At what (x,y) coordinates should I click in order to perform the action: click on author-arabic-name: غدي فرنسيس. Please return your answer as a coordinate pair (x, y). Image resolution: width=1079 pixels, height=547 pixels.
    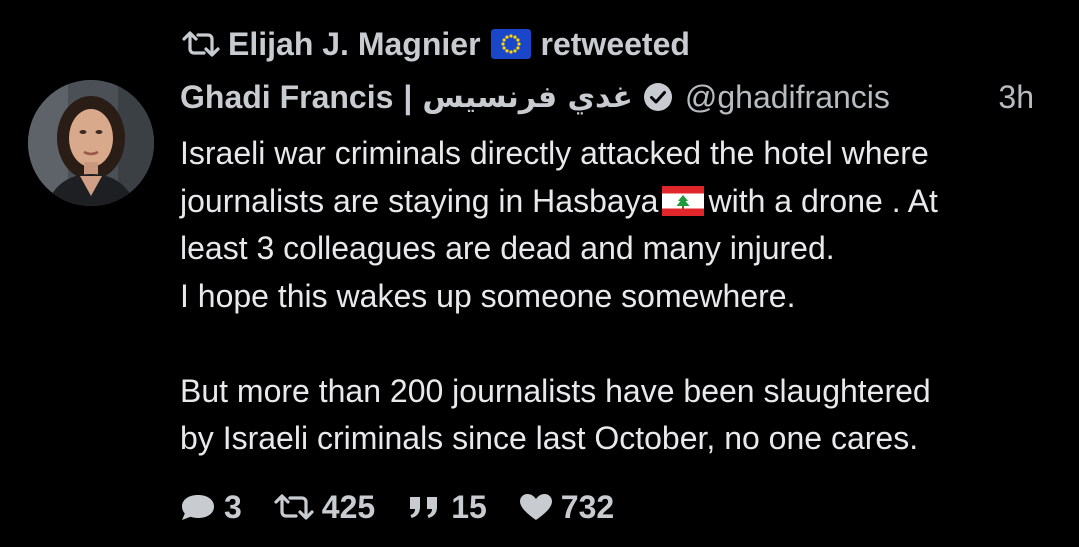
    Looking at the image, I should click on (527, 97).